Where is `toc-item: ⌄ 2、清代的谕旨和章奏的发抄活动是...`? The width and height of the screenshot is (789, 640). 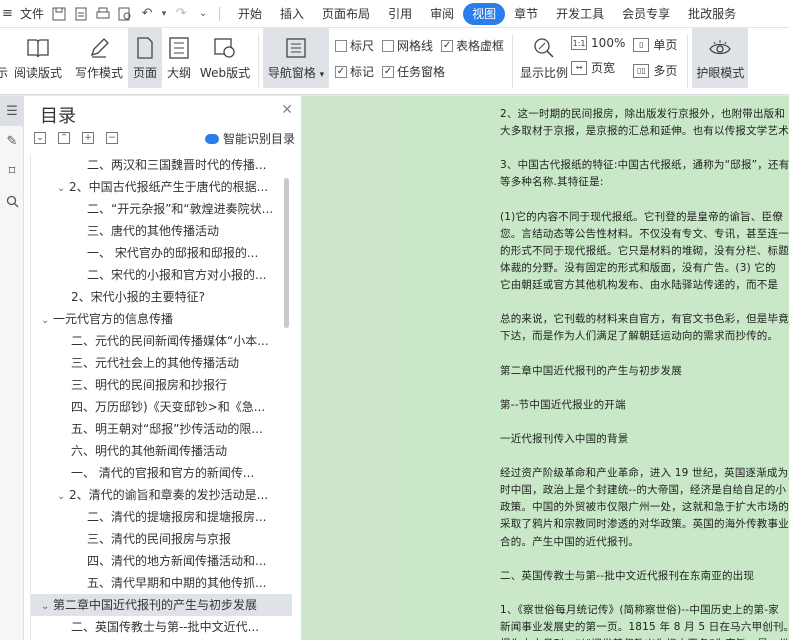 toc-item: ⌄ 2、清代的谕旨和章奏的发抄活动是... is located at coordinates (161, 495).